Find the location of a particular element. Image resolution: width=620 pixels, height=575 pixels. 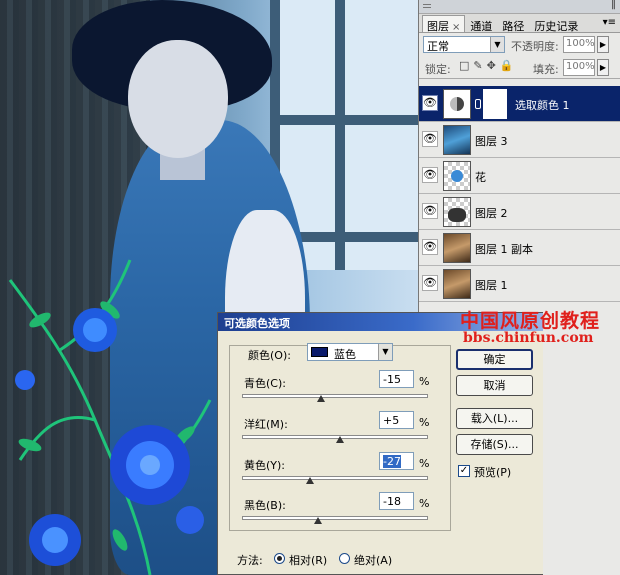

layer-name: 图层 1 副本 is located at coordinates (504, 249).